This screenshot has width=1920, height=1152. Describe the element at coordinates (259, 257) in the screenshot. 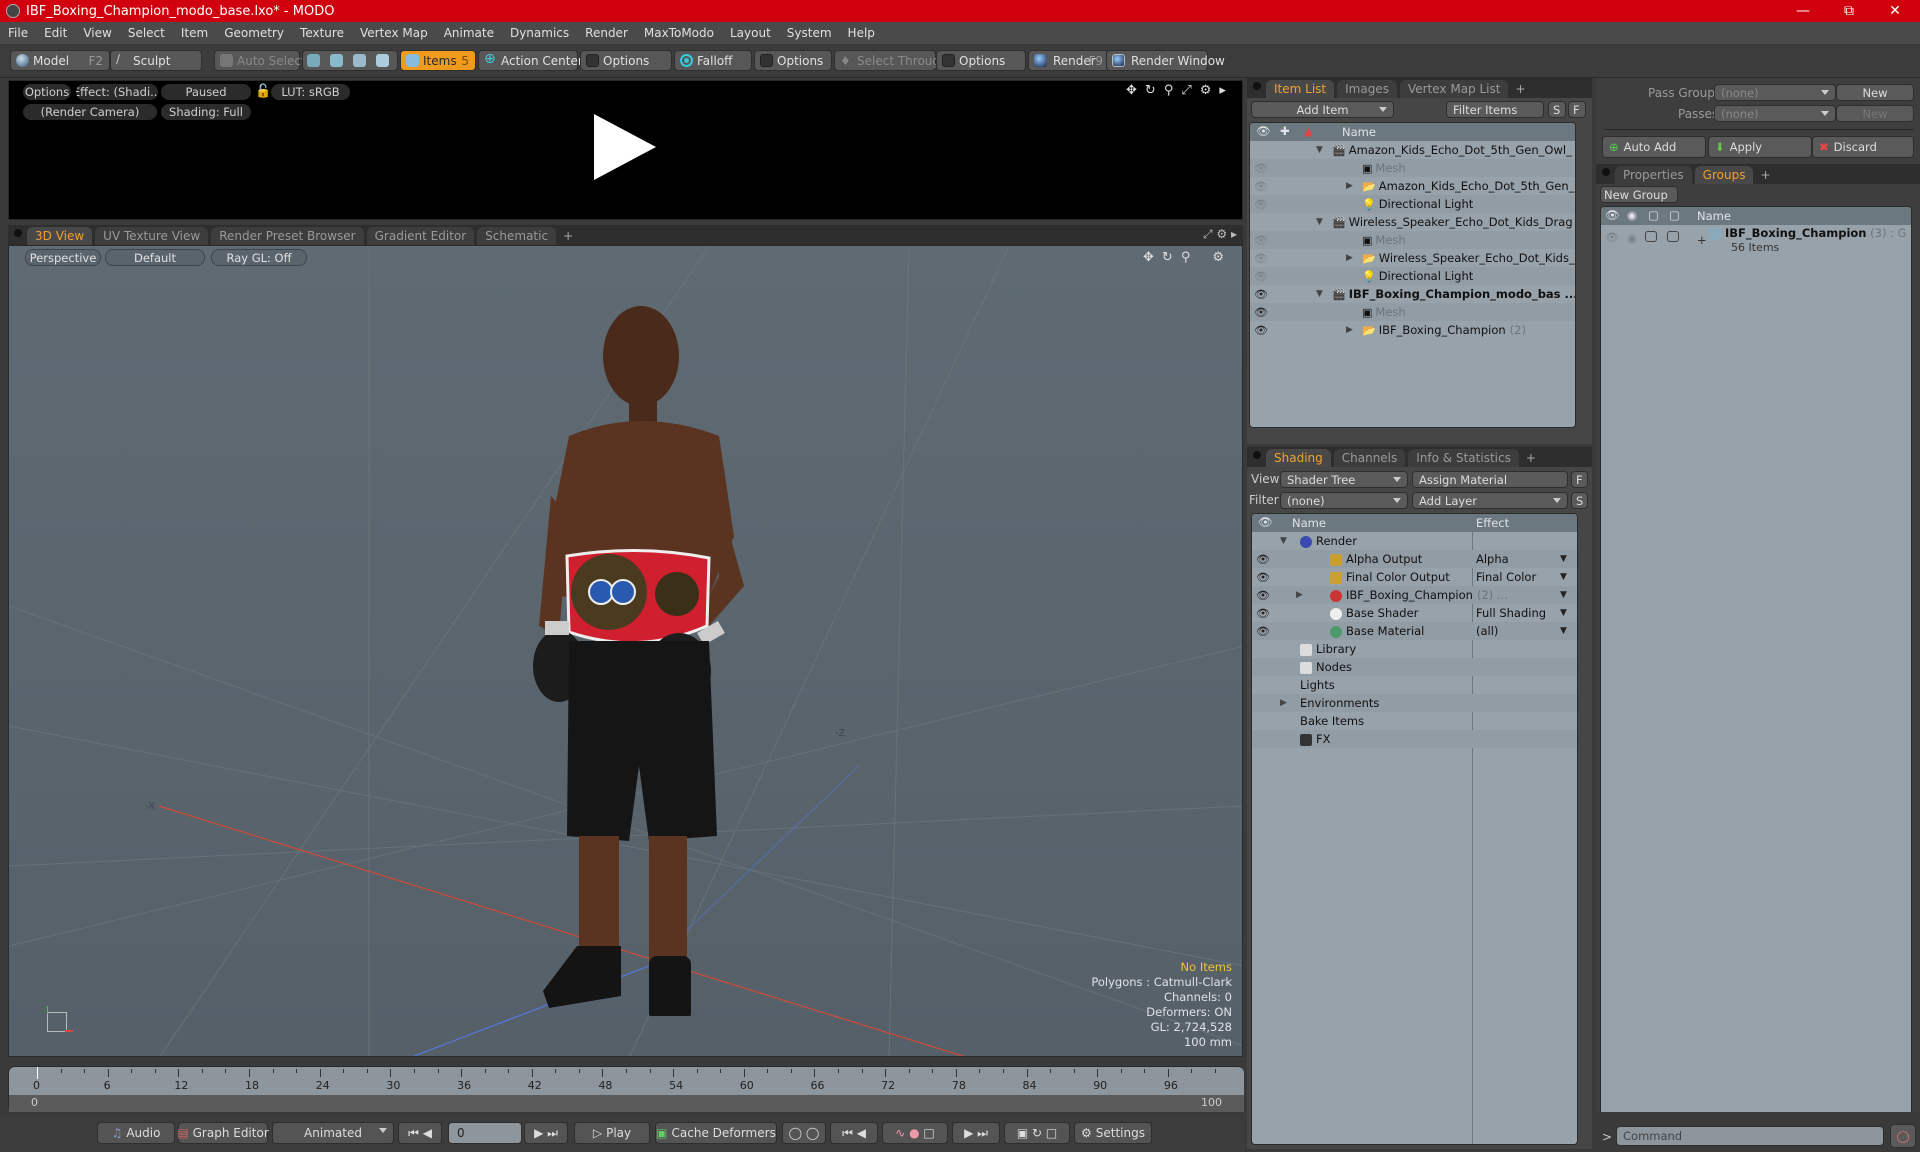

I see `raygl-dropdown: Ray GL: Off` at that location.